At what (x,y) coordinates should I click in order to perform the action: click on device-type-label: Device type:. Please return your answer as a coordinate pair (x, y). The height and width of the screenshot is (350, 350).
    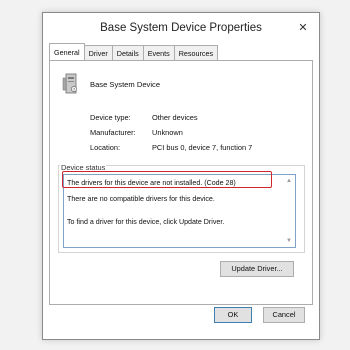
    Looking at the image, I should click on (110, 117).